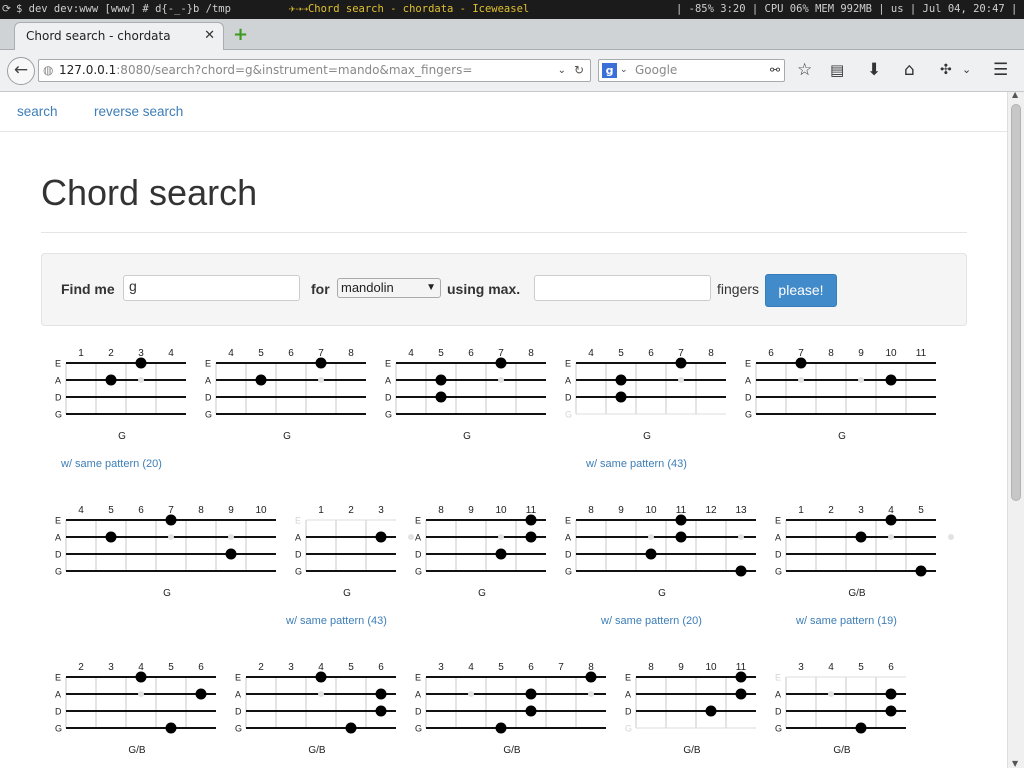 This screenshot has width=1024, height=768. What do you see at coordinates (966, 70) in the screenshot?
I see `addon-dropdown-icon: ⌄` at bounding box center [966, 70].